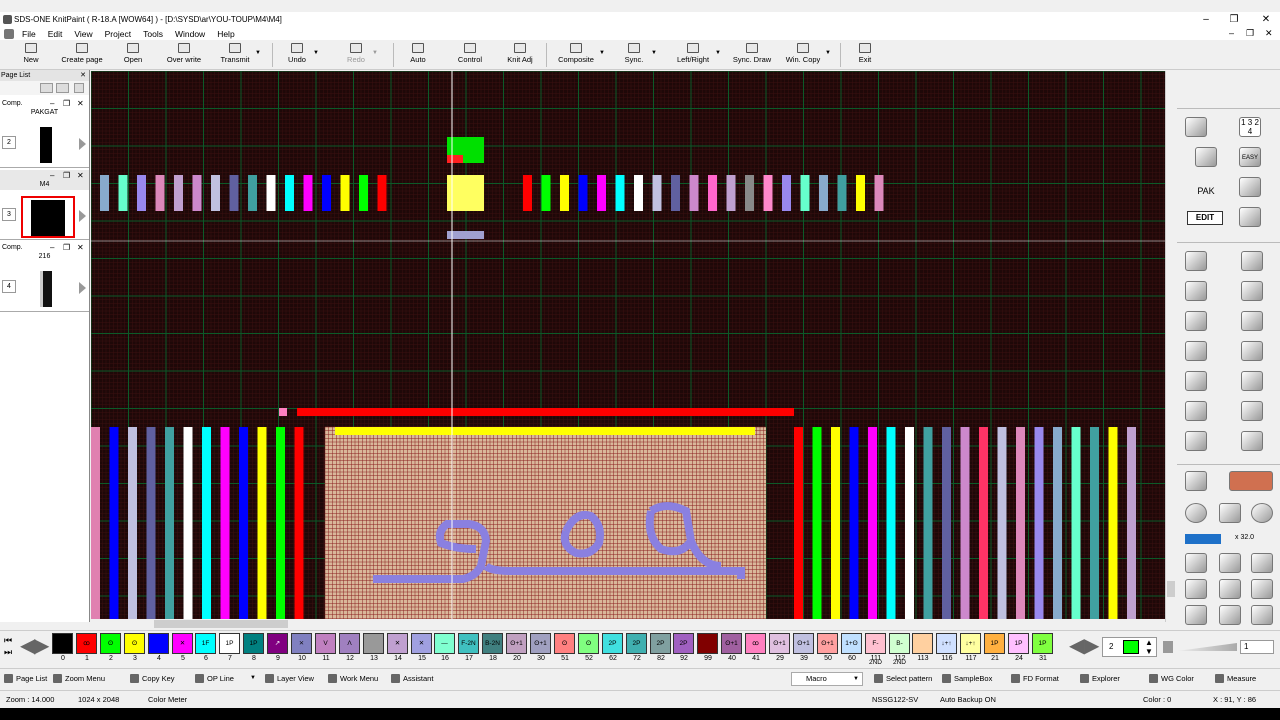  I want to click on delete-tool, so click(1250, 217).